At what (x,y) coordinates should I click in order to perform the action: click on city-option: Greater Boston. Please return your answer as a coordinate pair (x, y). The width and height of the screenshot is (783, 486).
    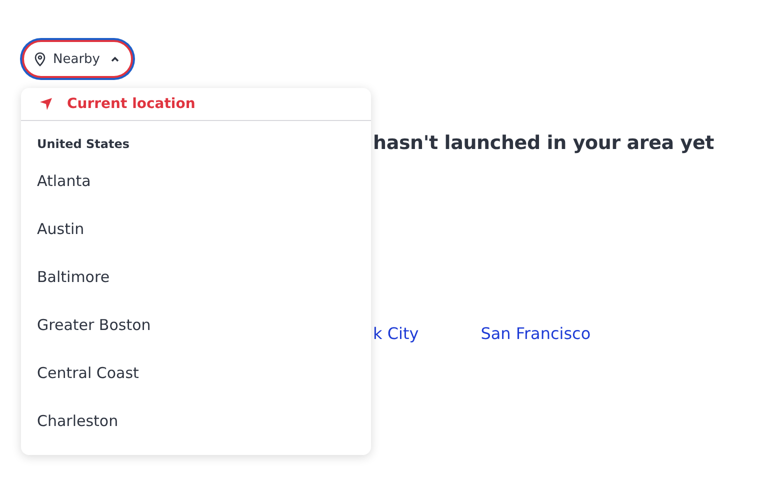
    Looking at the image, I should click on (196, 325).